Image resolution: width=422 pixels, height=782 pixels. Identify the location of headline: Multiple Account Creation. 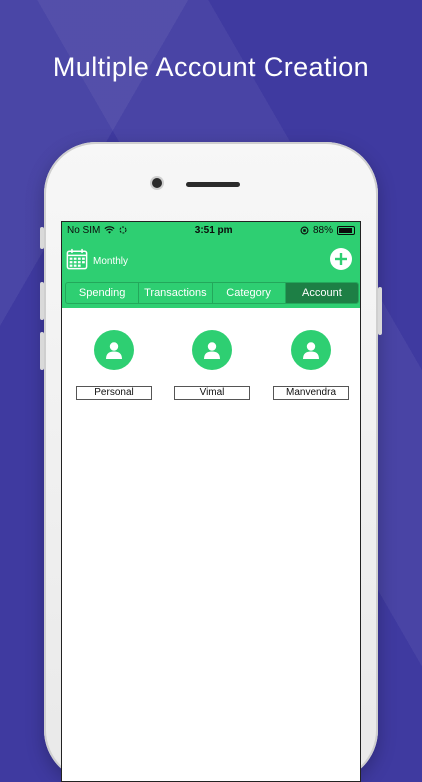
(211, 67).